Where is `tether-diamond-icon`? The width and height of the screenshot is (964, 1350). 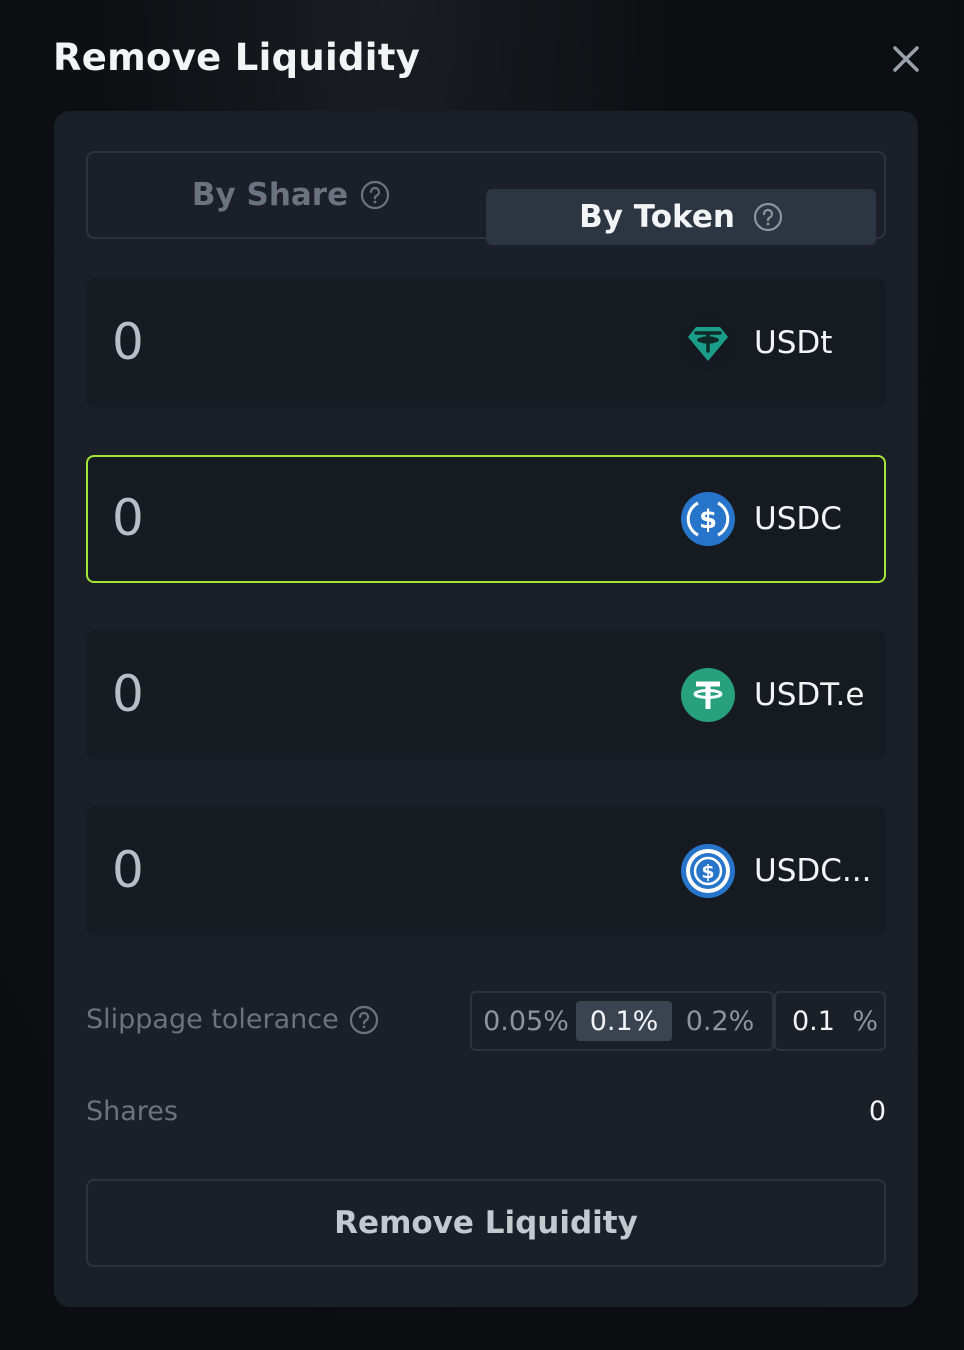 tether-diamond-icon is located at coordinates (708, 343).